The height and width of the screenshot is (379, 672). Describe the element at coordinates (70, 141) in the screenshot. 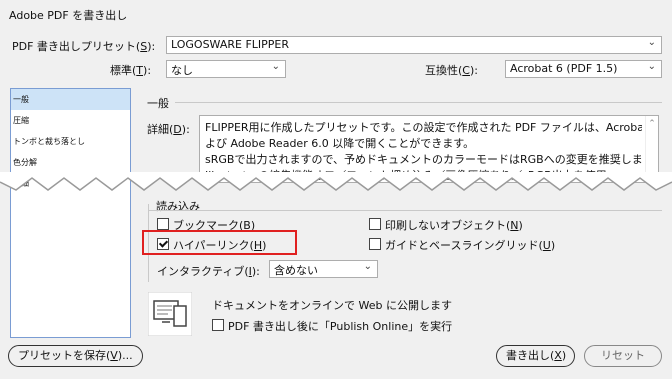

I see `sidebar-item-marks-bleeds: トンボと裁ち落とし` at that location.